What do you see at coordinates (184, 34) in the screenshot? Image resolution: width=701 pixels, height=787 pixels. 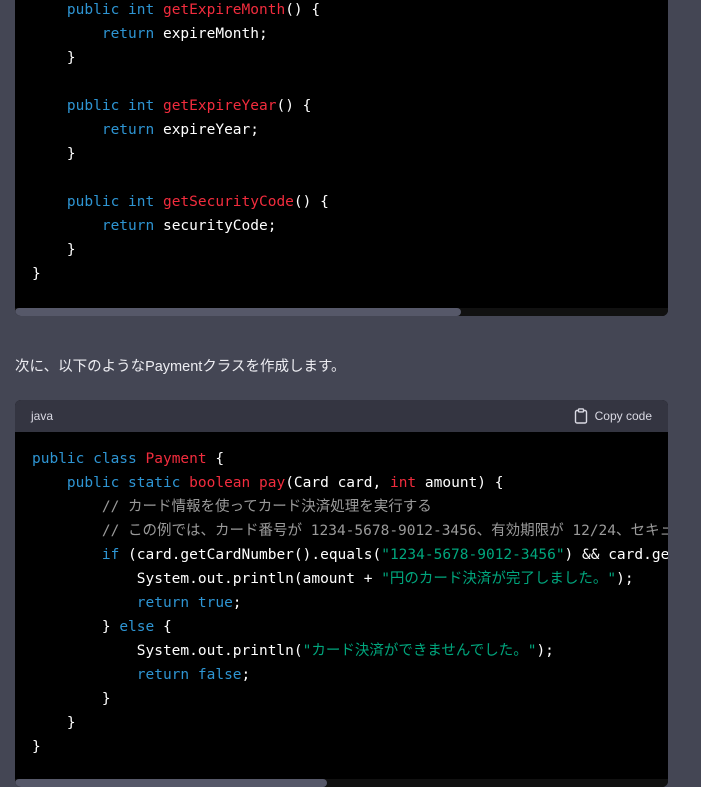 I see `code-line: return expireMonth;` at bounding box center [184, 34].